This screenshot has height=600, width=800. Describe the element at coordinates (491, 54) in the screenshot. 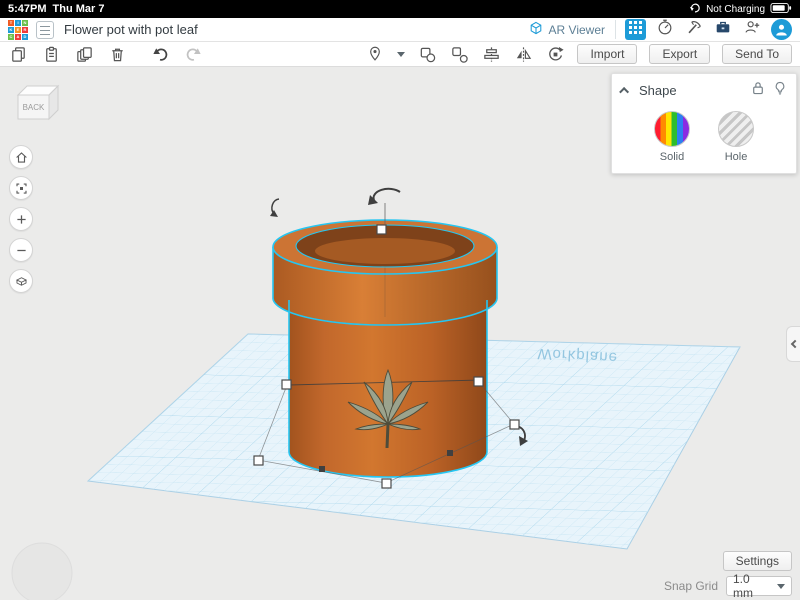

I see `align-button` at that location.